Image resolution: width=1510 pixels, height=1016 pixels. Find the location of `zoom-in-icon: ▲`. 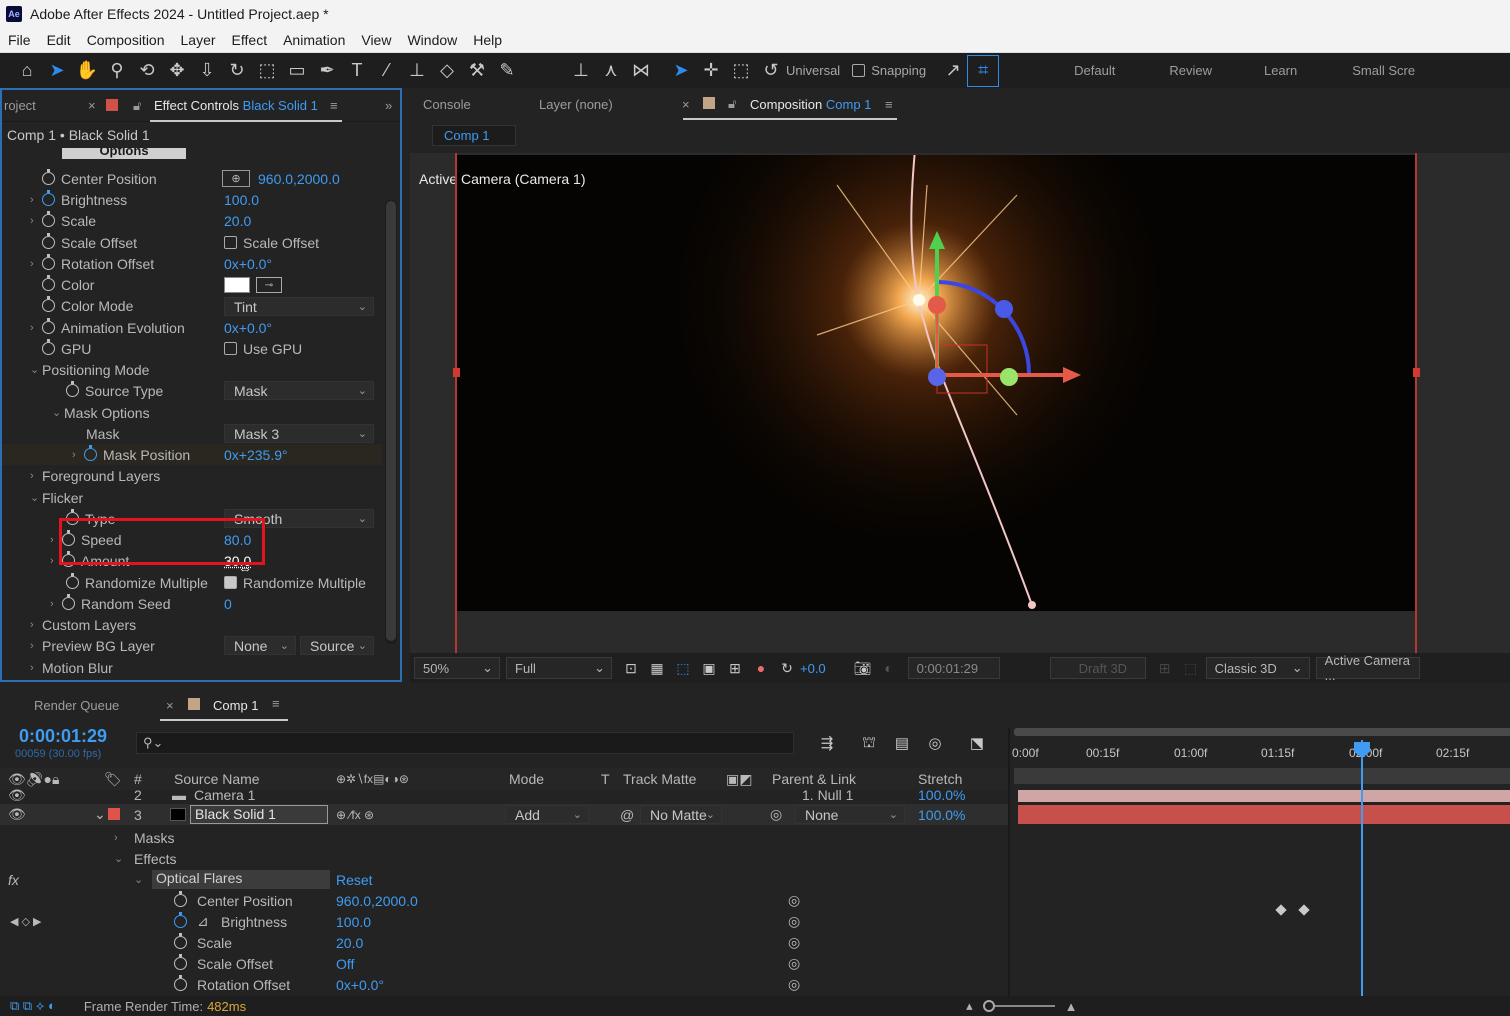

zoom-in-icon: ▲ is located at coordinates (1071, 1006).